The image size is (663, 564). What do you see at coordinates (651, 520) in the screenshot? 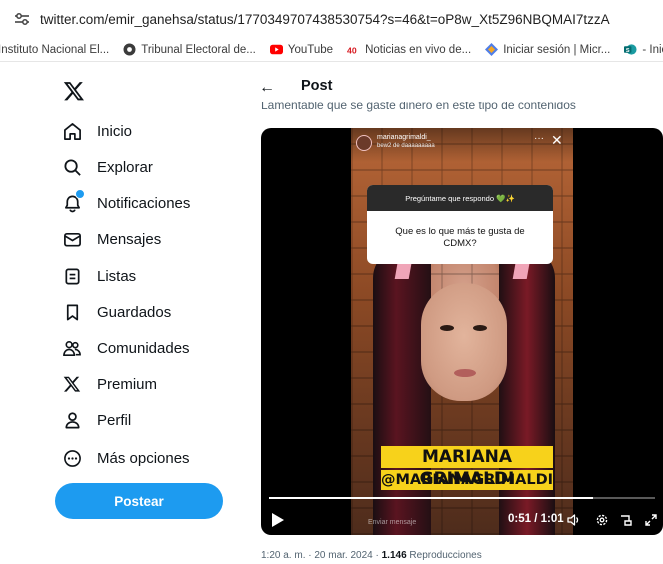
I see `fullscreen-icon` at bounding box center [651, 520].